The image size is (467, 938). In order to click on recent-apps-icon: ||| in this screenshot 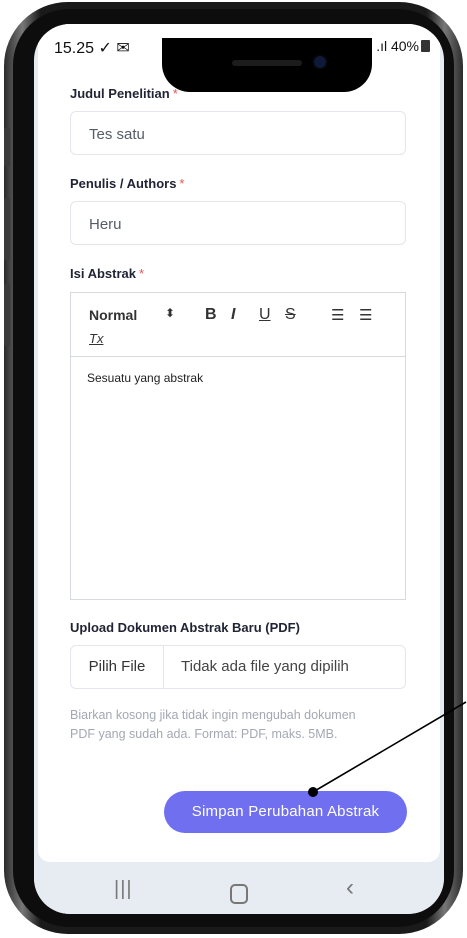, I will do `click(123, 889)`.